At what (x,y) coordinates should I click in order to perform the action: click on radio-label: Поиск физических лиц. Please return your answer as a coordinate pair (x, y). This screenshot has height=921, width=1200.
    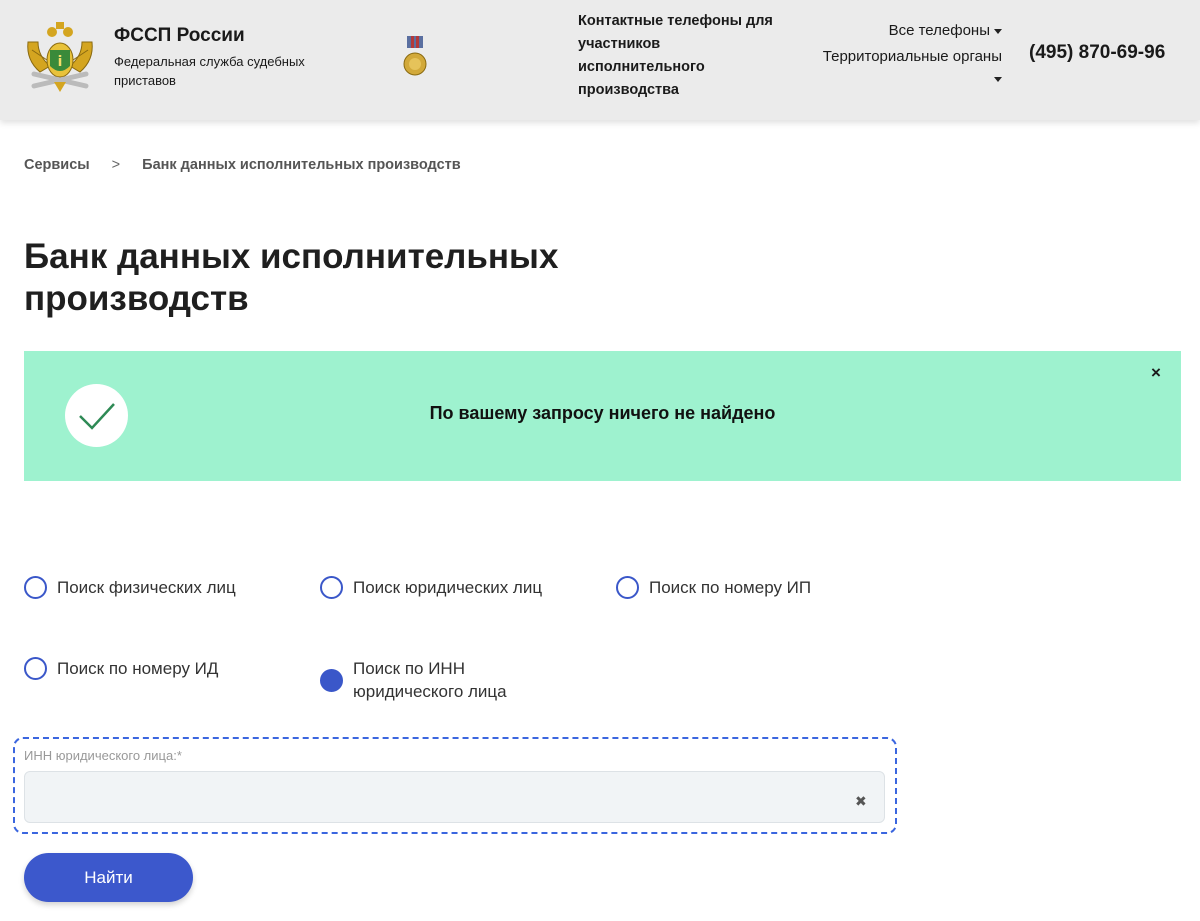
    Looking at the image, I should click on (146, 587).